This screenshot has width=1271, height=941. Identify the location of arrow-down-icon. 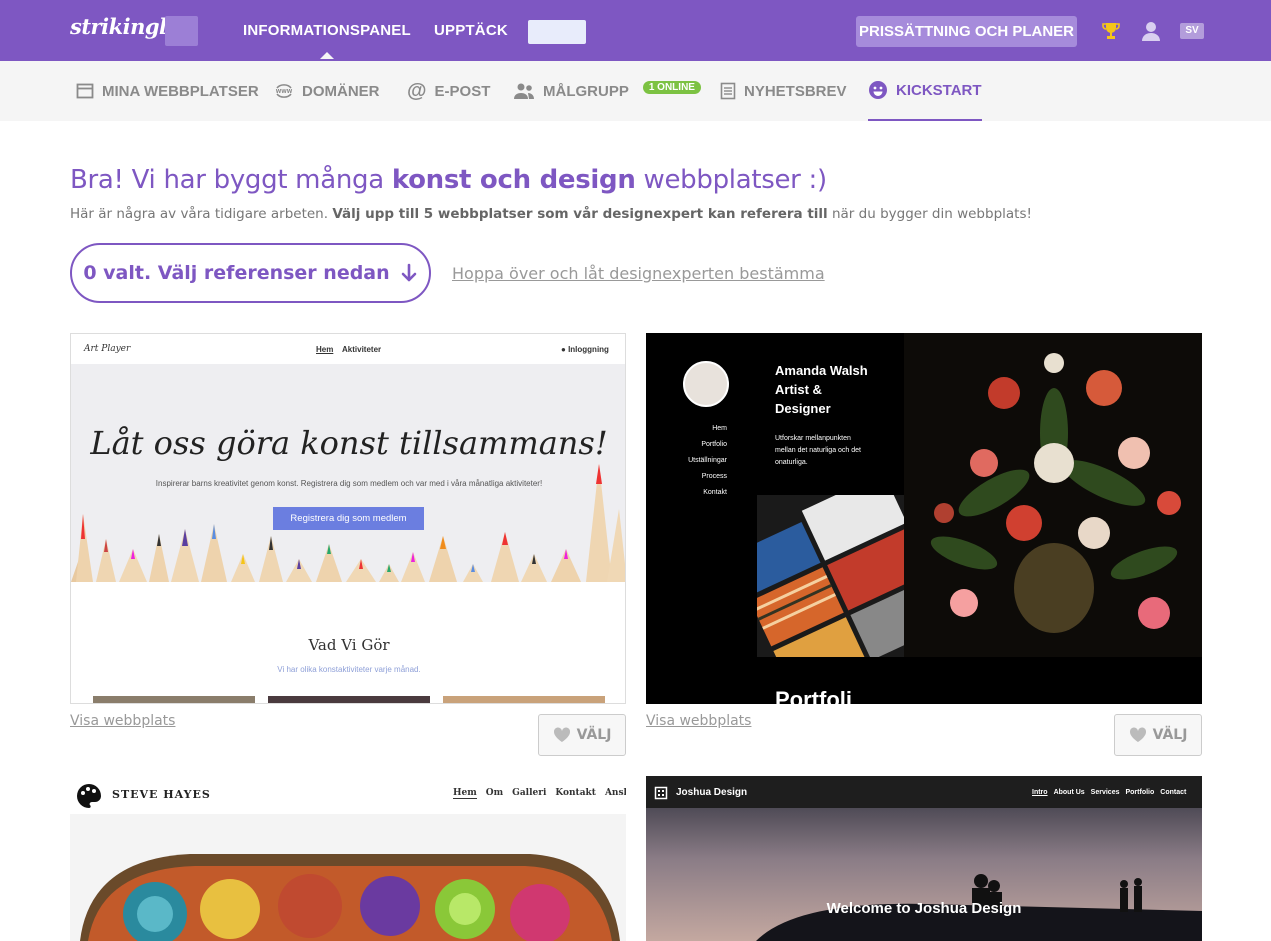
(408, 272).